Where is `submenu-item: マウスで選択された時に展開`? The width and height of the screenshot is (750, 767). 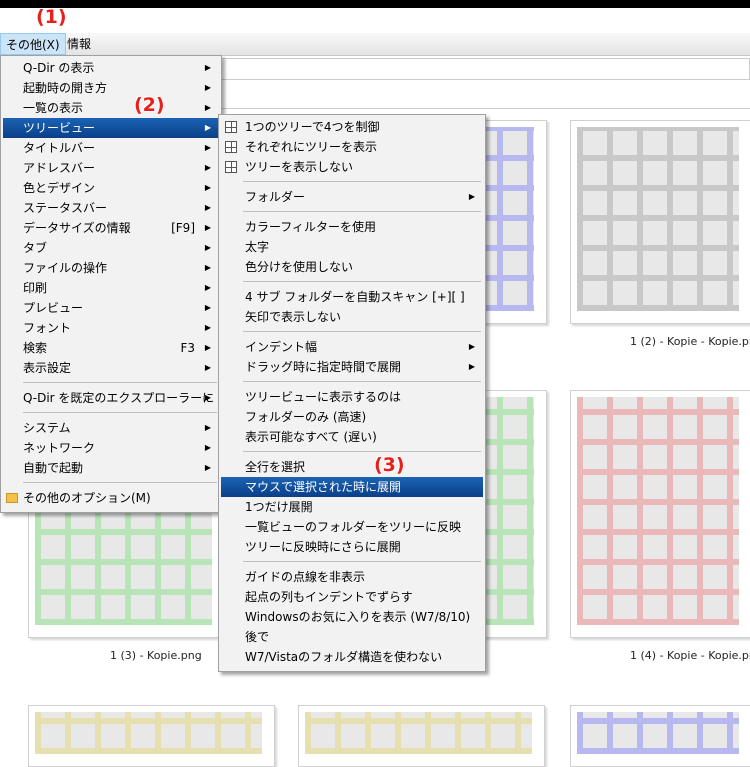 submenu-item: マウスで選択された時に展開 is located at coordinates (352, 487).